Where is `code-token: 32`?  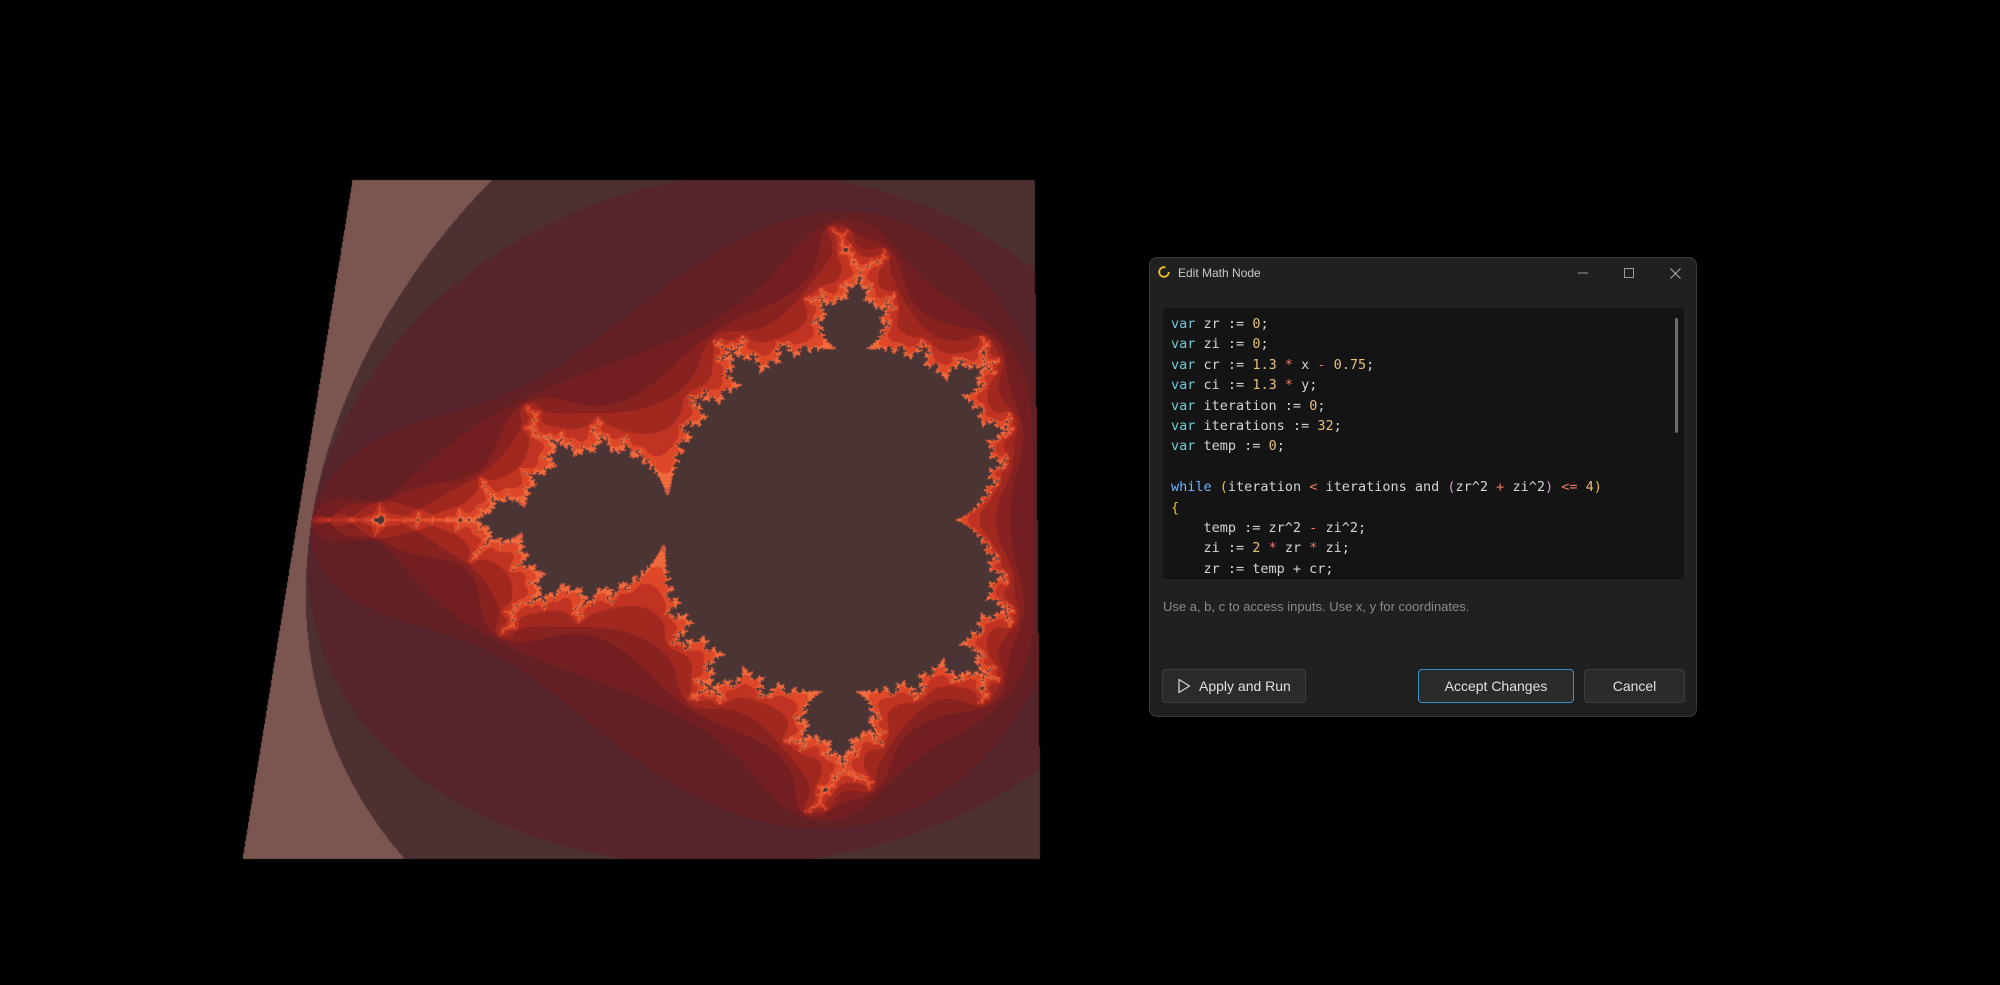 code-token: 32 is located at coordinates (1325, 425).